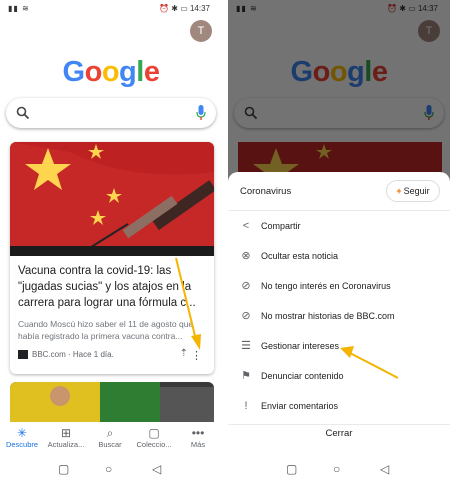 This screenshot has height=482, width=450. What do you see at coordinates (22, 433) in the screenshot?
I see `asterisk-icon: ✳` at bounding box center [22, 433].